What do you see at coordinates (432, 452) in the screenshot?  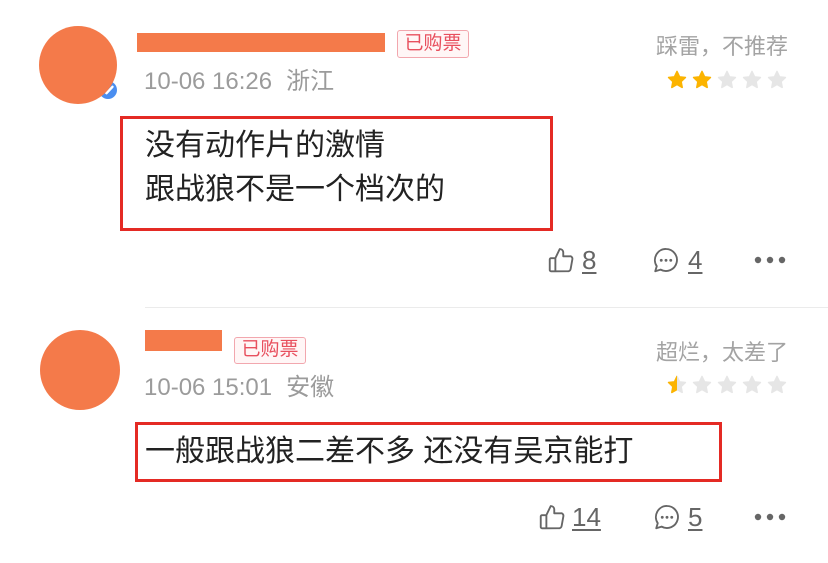 I see `comment-text-line: 一般跟战狼二差不多 还没有吴京能打` at bounding box center [432, 452].